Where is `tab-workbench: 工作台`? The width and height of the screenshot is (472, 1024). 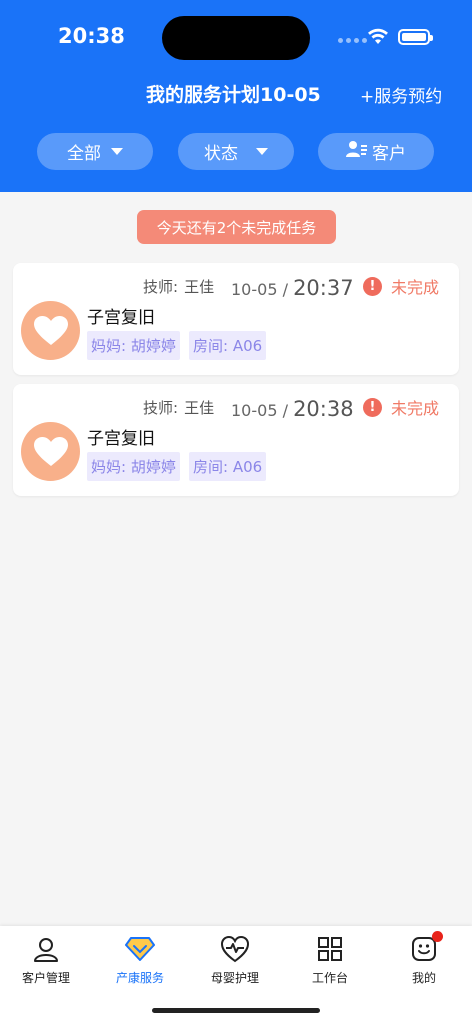 tab-workbench: 工作台 is located at coordinates (330, 960).